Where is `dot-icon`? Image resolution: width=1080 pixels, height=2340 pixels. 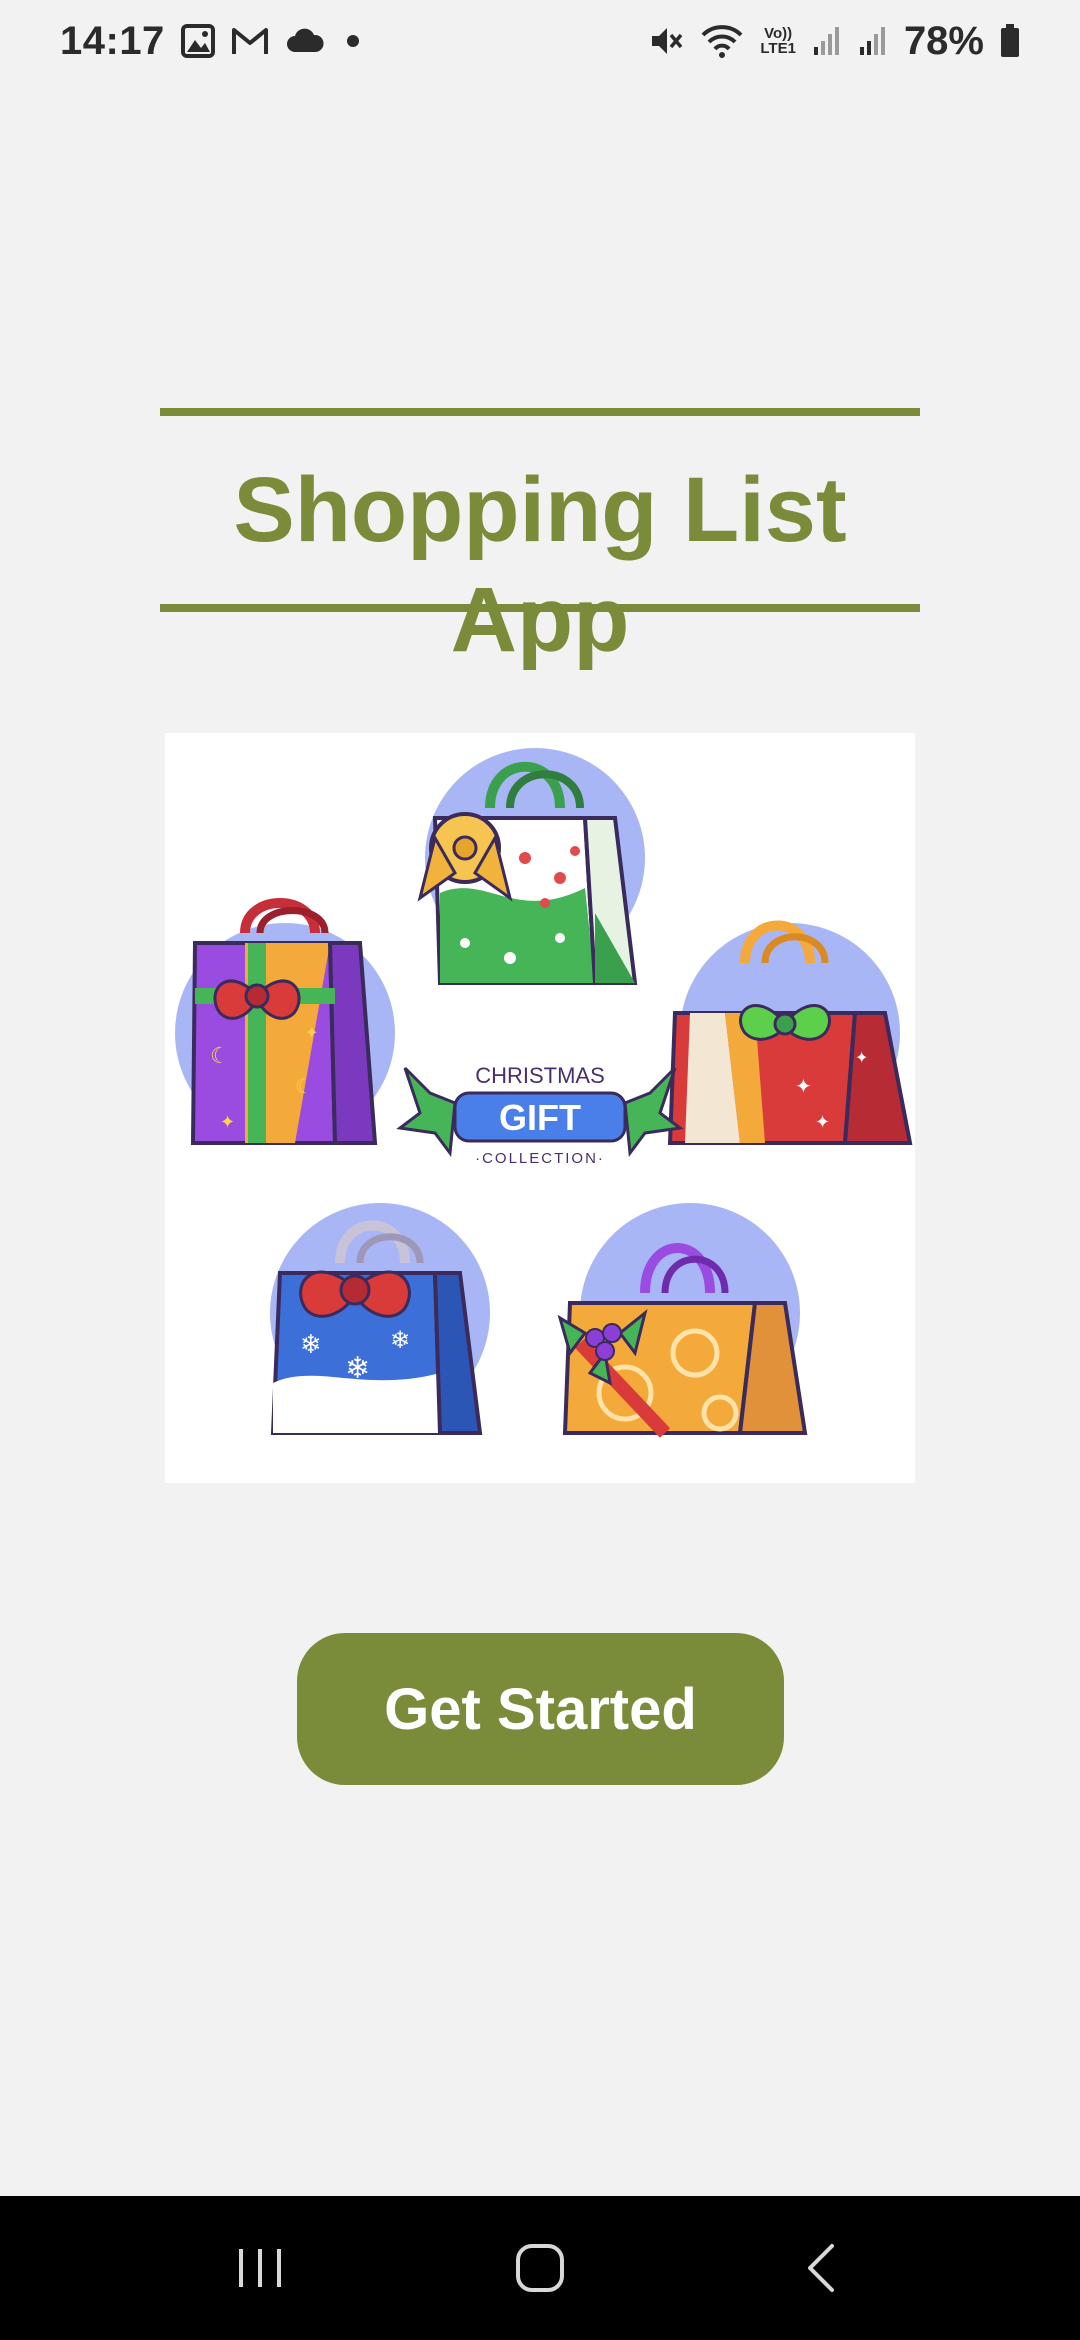 dot-icon is located at coordinates (353, 41).